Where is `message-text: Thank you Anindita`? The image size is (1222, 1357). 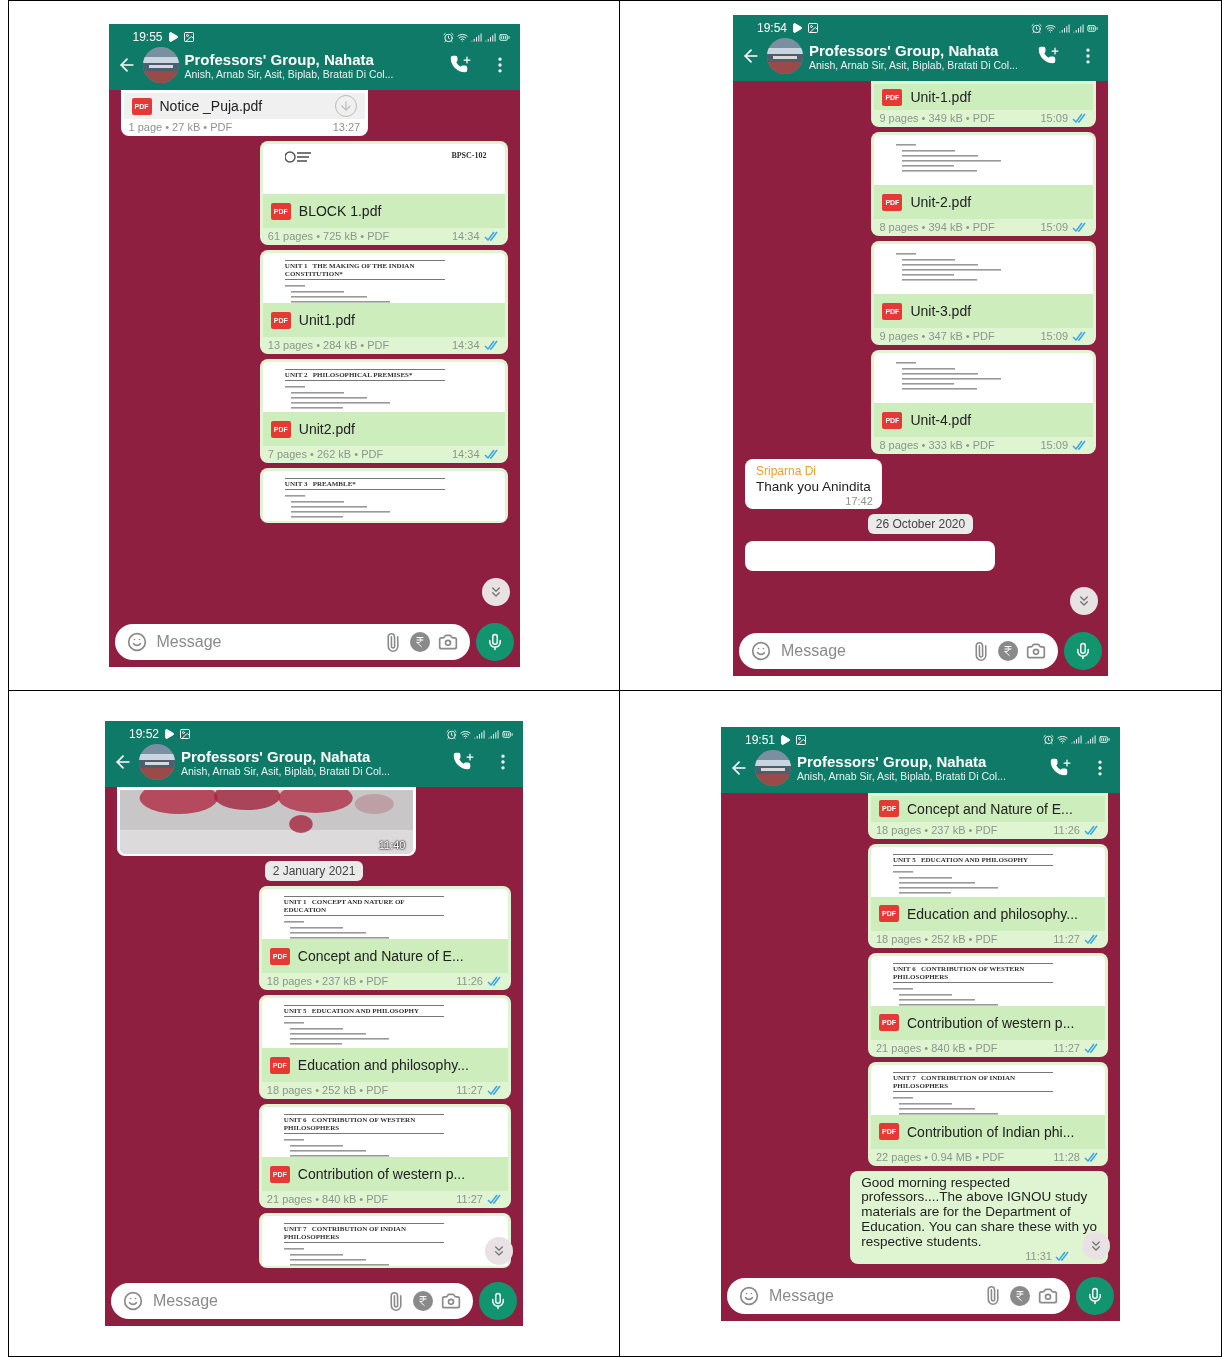
message-text: Thank you Anindita is located at coordinates (813, 487).